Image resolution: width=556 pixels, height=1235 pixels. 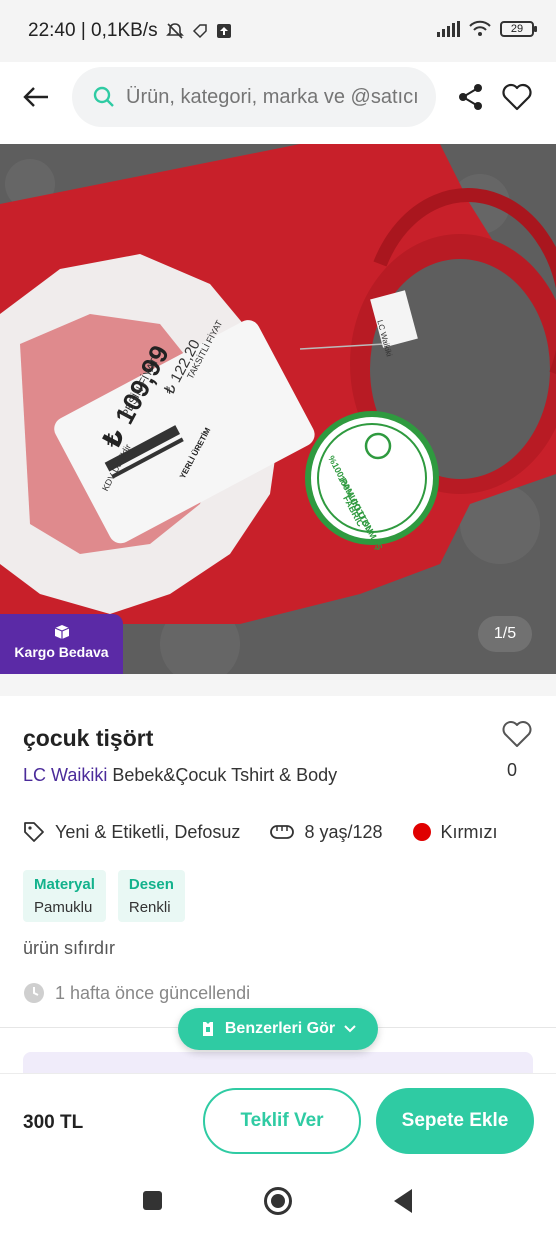 I want to click on share-icon, so click(x=471, y=97).